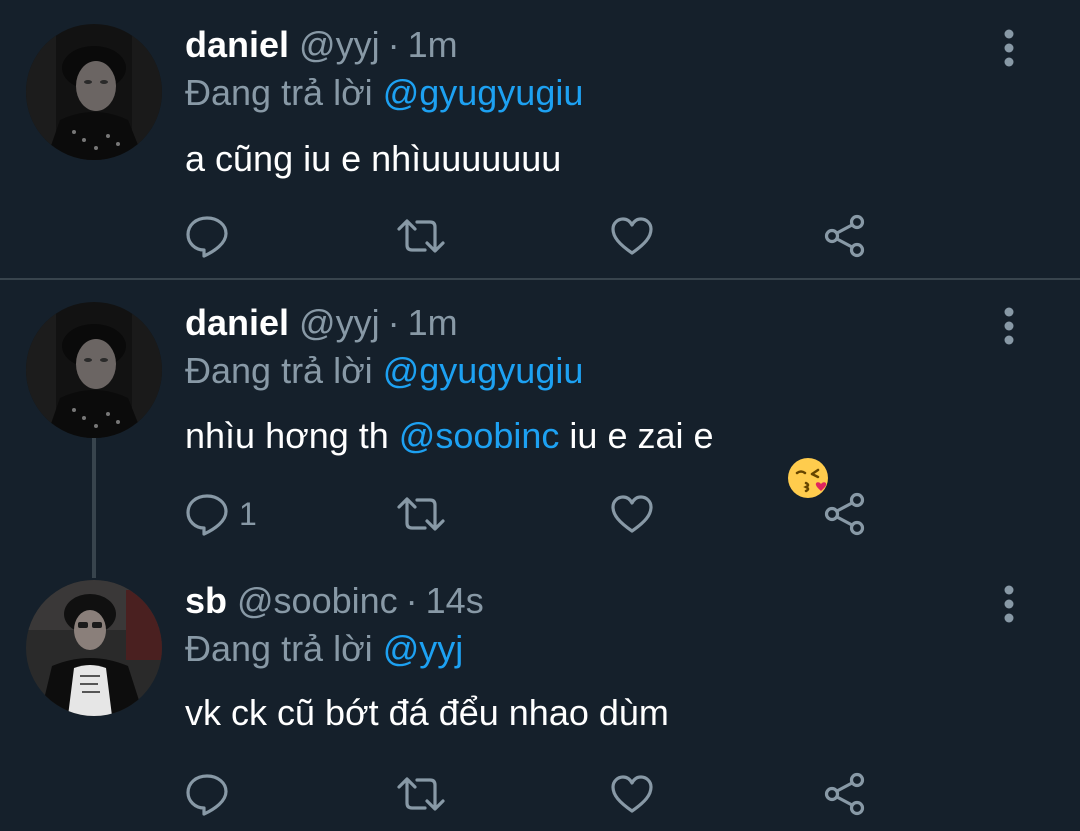 Image resolution: width=1080 pixels, height=831 pixels. What do you see at coordinates (423, 648) in the screenshot?
I see `replying-to-mention: @yyj` at bounding box center [423, 648].